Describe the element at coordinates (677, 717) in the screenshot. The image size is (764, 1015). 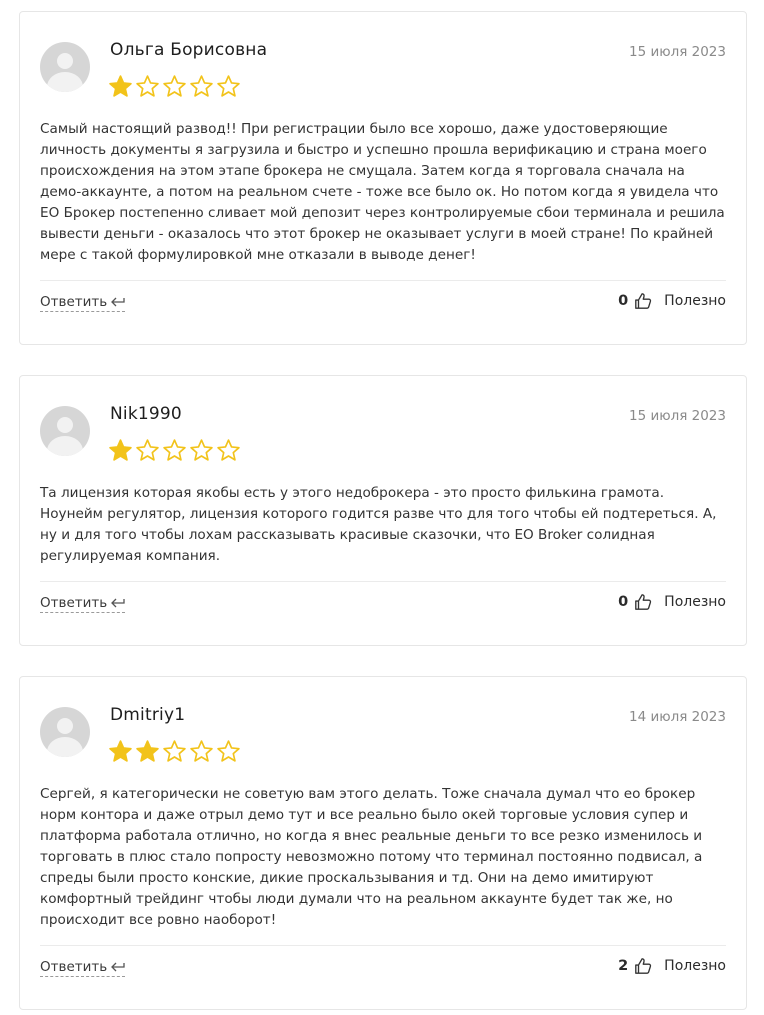
I see `review-date: 14 июля 2023` at that location.